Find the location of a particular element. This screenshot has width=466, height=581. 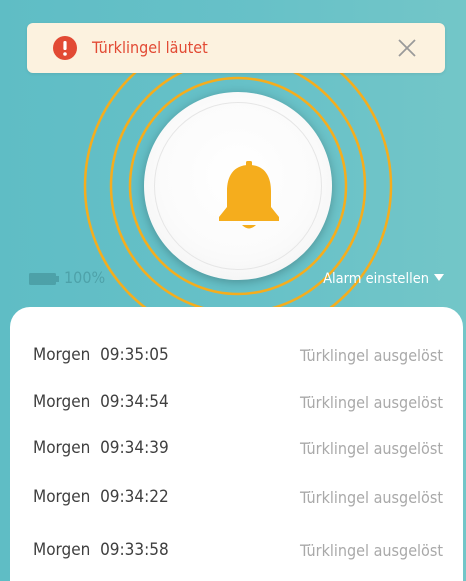

log-time: Morgen 09:33:58 is located at coordinates (101, 550).